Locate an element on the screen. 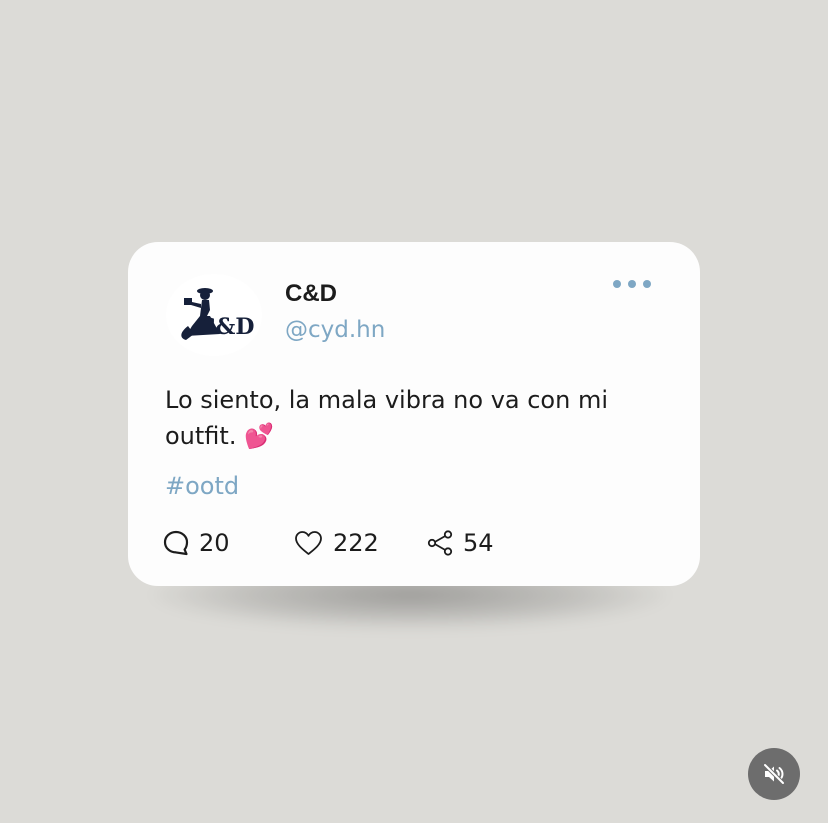 The image size is (828, 823). heart-outline-icon is located at coordinates (308, 543).